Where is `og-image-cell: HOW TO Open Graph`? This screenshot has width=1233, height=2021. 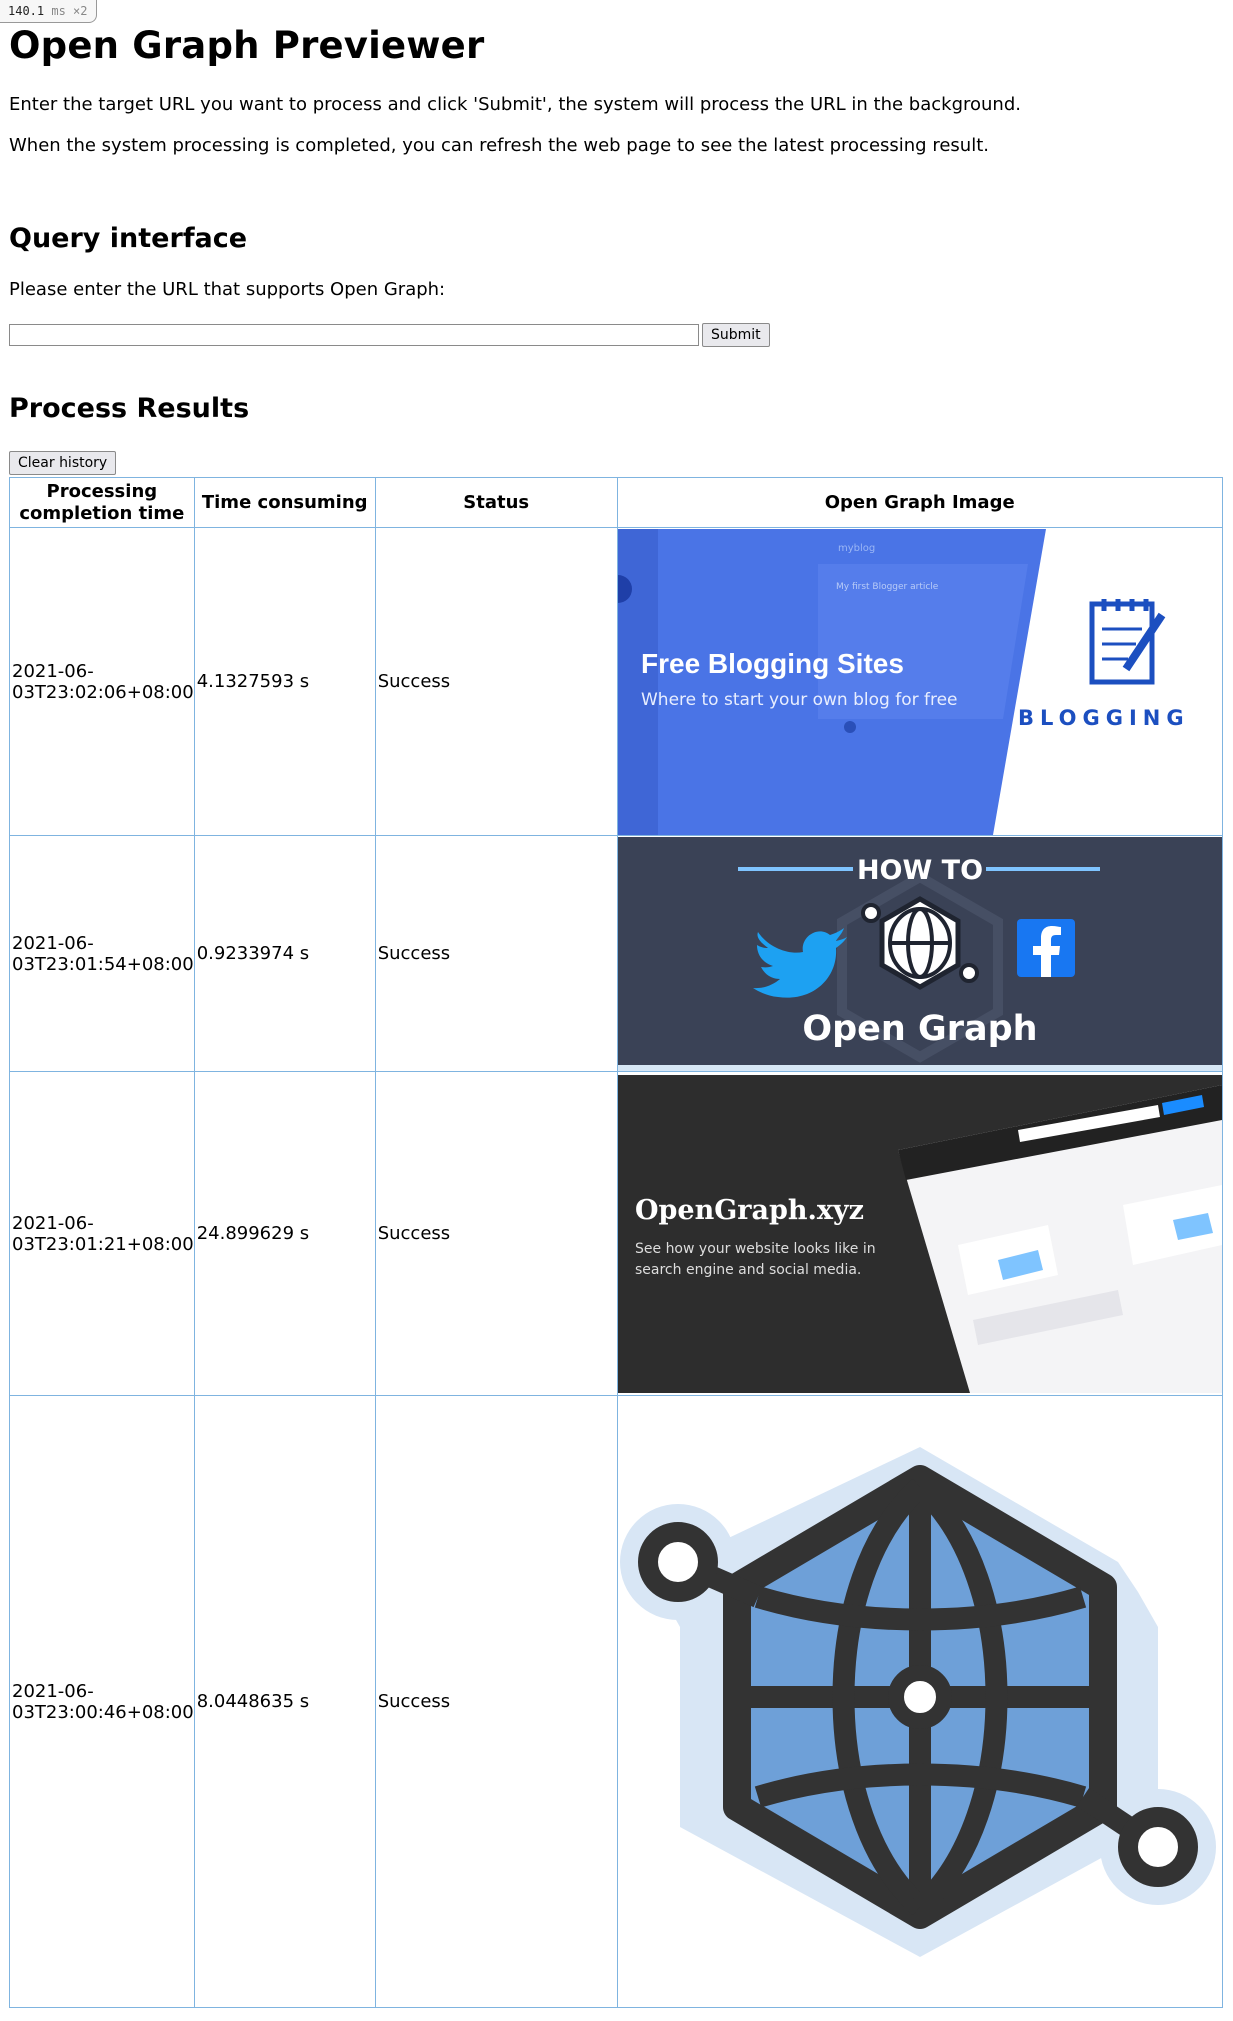 og-image-cell: HOW TO Open Graph is located at coordinates (919, 953).